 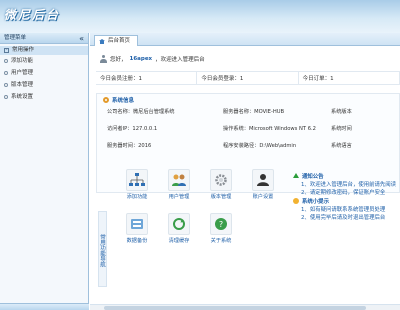 What do you see at coordinates (315, 201) in the screenshot?
I see `tips-title-text: 系统小提示` at bounding box center [315, 201].